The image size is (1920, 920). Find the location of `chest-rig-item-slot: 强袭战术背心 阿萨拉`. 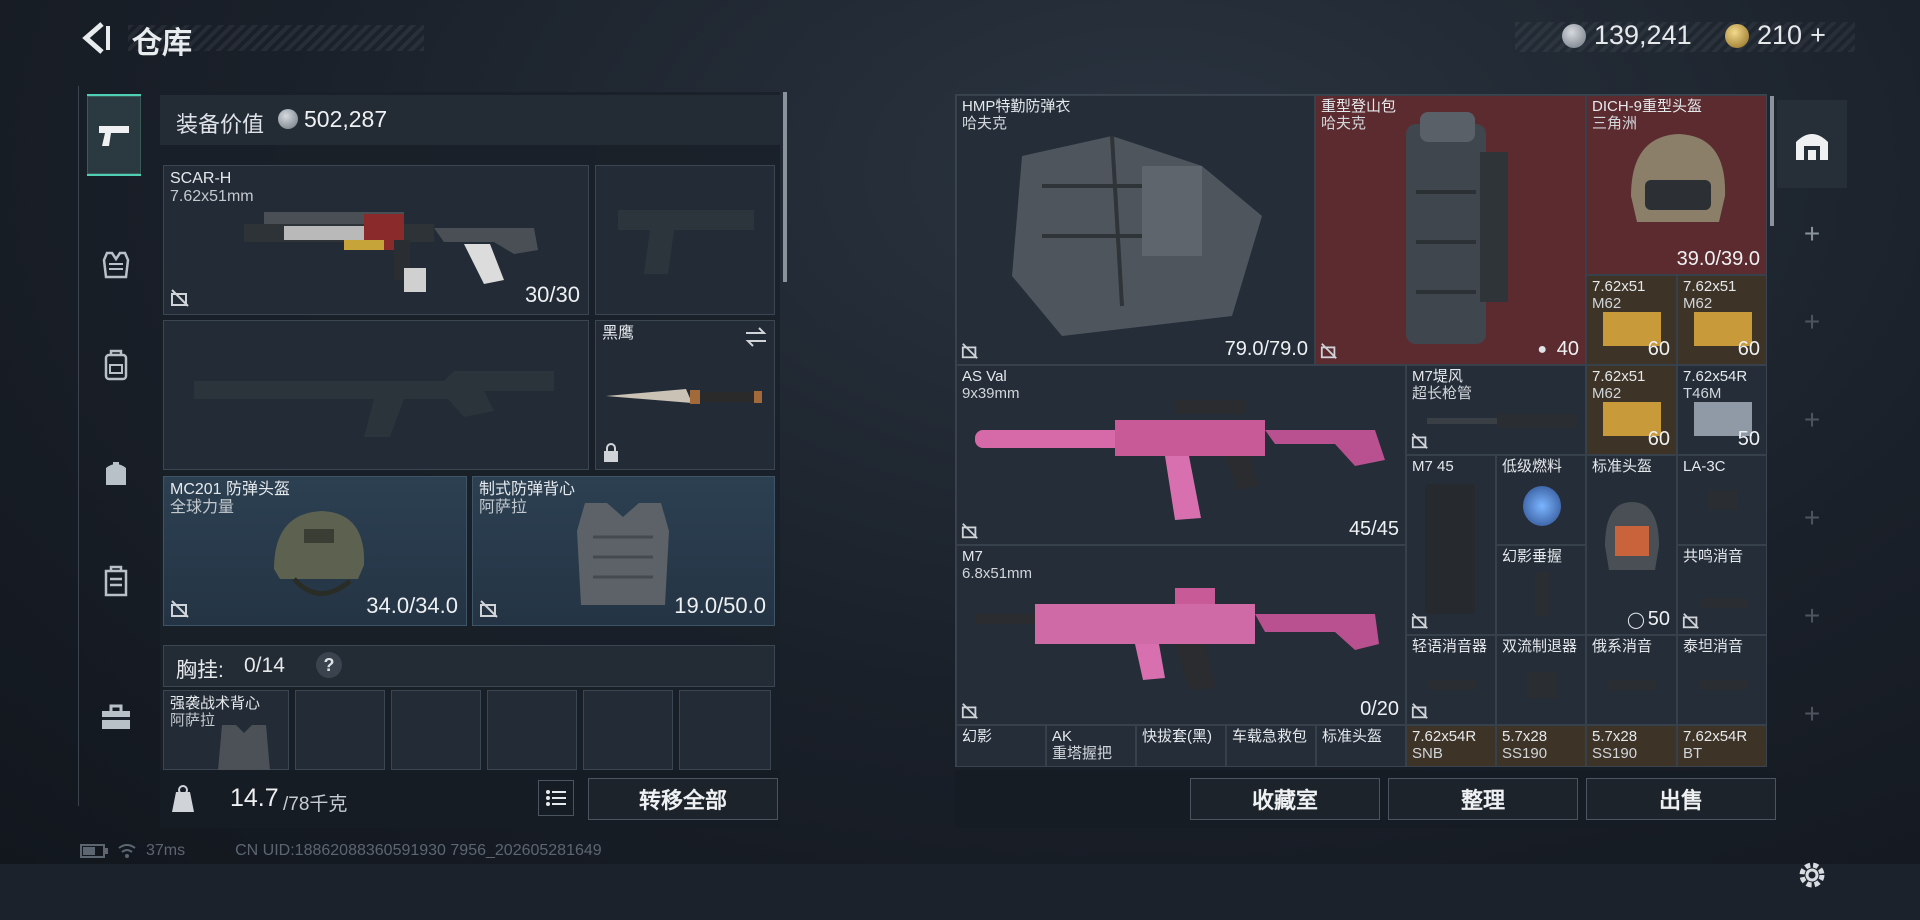

chest-rig-item-slot: 强袭战术背心 阿萨拉 is located at coordinates (226, 730).